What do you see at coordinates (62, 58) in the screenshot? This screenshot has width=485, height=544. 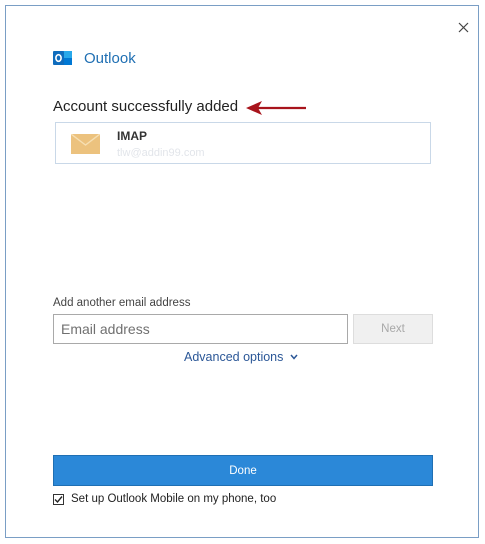 I see `outlook-logo-icon` at bounding box center [62, 58].